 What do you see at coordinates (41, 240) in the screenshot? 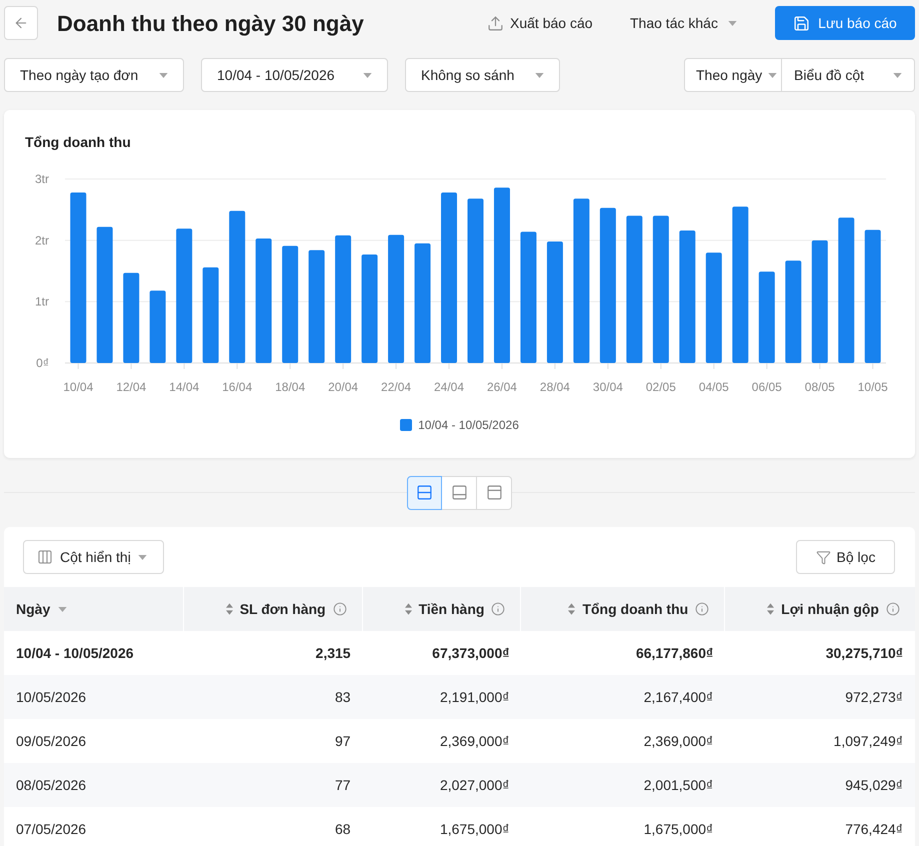
I see `axis-label: 2tr` at bounding box center [41, 240].